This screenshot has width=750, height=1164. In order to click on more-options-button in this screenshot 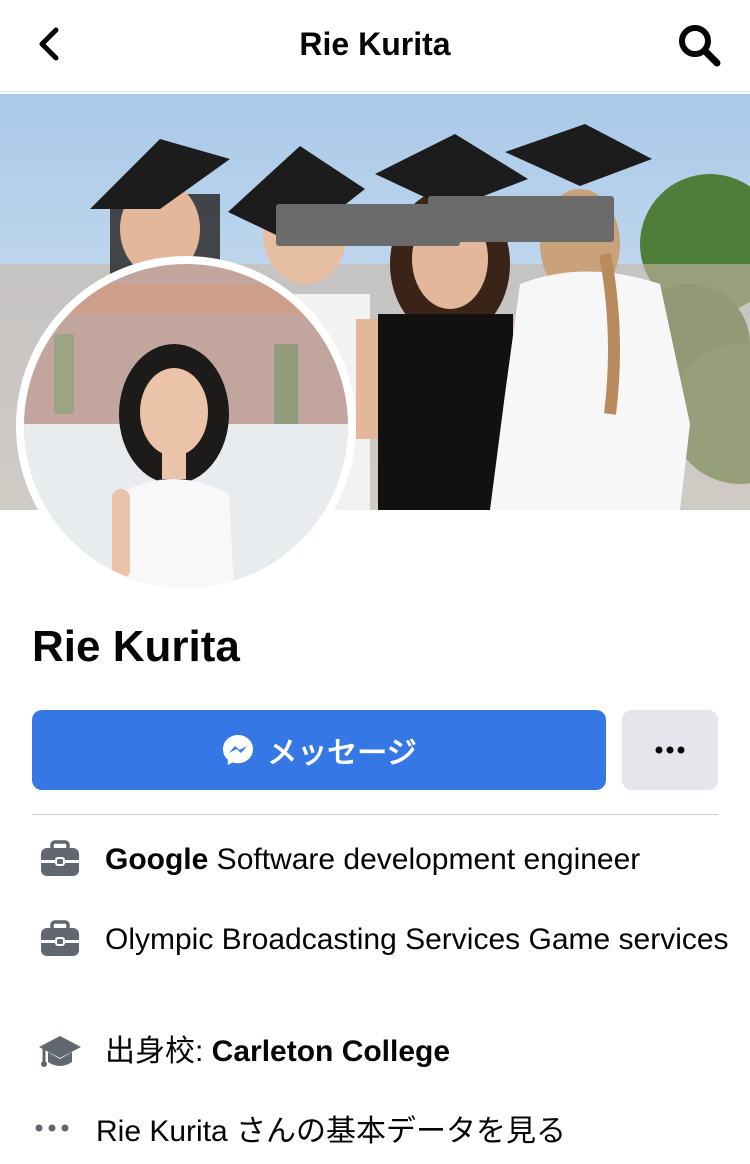, I will do `click(670, 750)`.